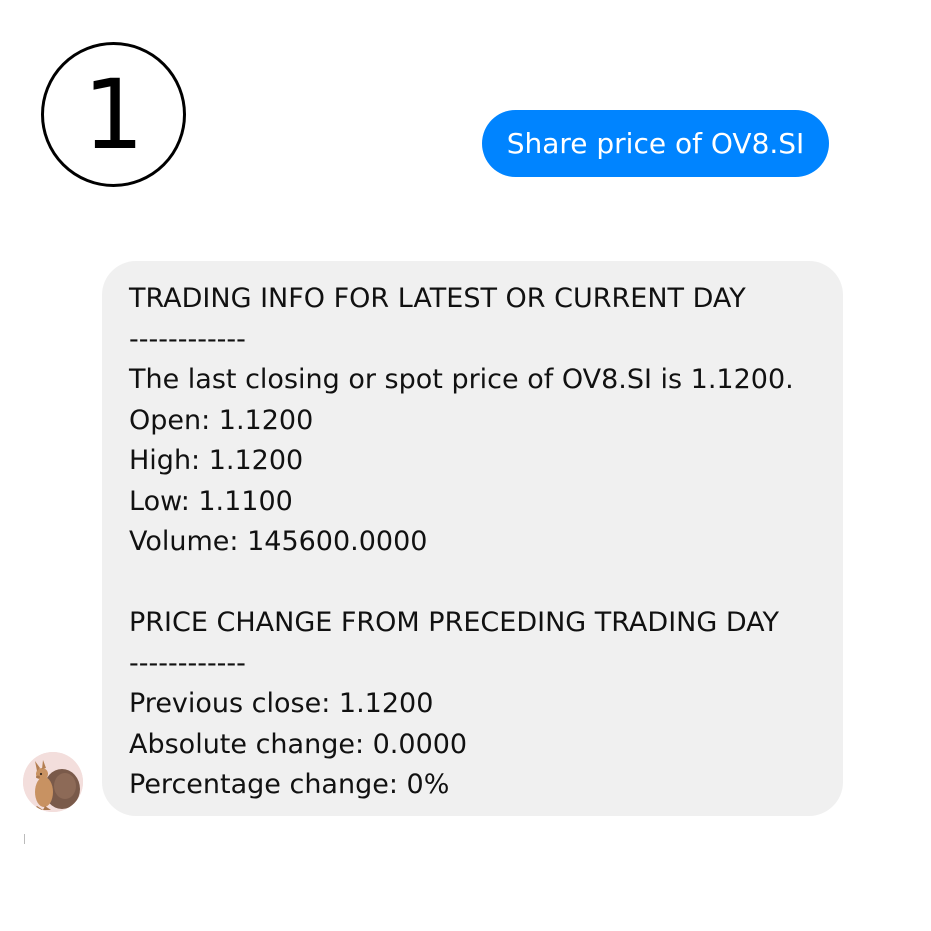 Image resolution: width=931 pixels, height=931 pixels. What do you see at coordinates (298, 744) in the screenshot?
I see `reply-line-absolute-change: Absolute change: 0.0000` at bounding box center [298, 744].